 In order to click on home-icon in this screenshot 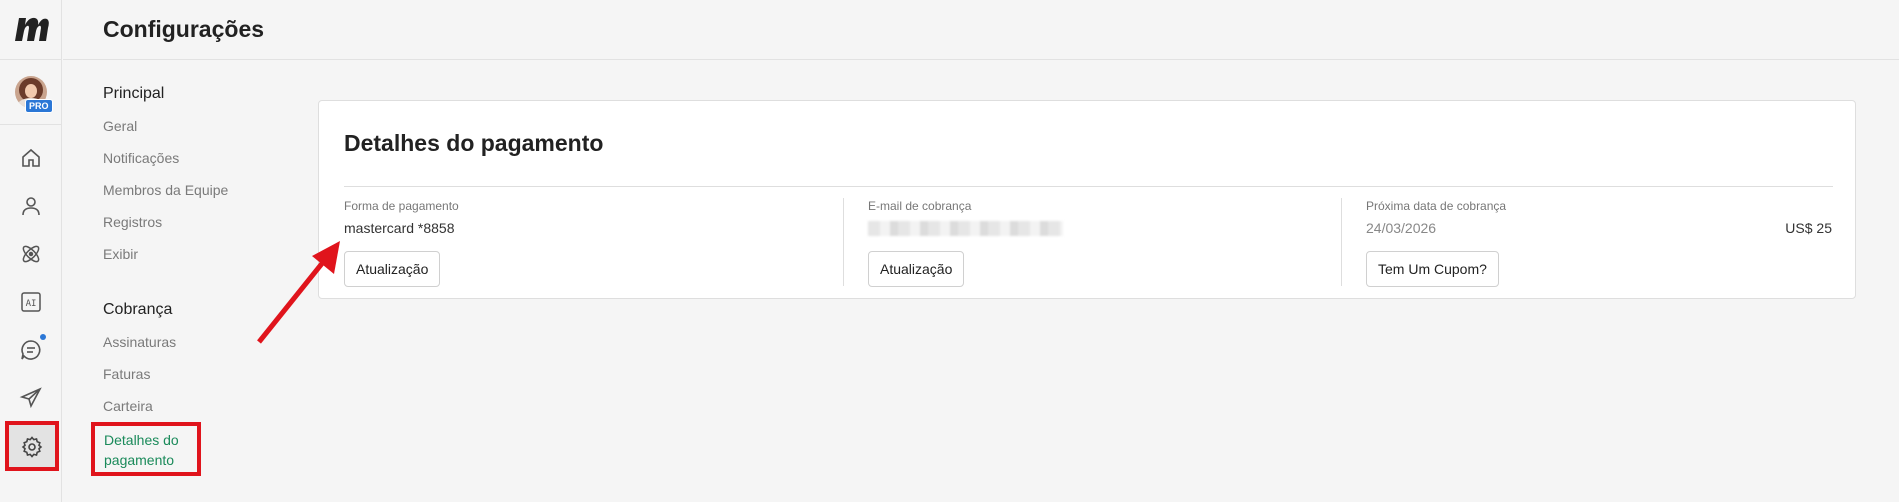, I will do `click(31, 158)`.